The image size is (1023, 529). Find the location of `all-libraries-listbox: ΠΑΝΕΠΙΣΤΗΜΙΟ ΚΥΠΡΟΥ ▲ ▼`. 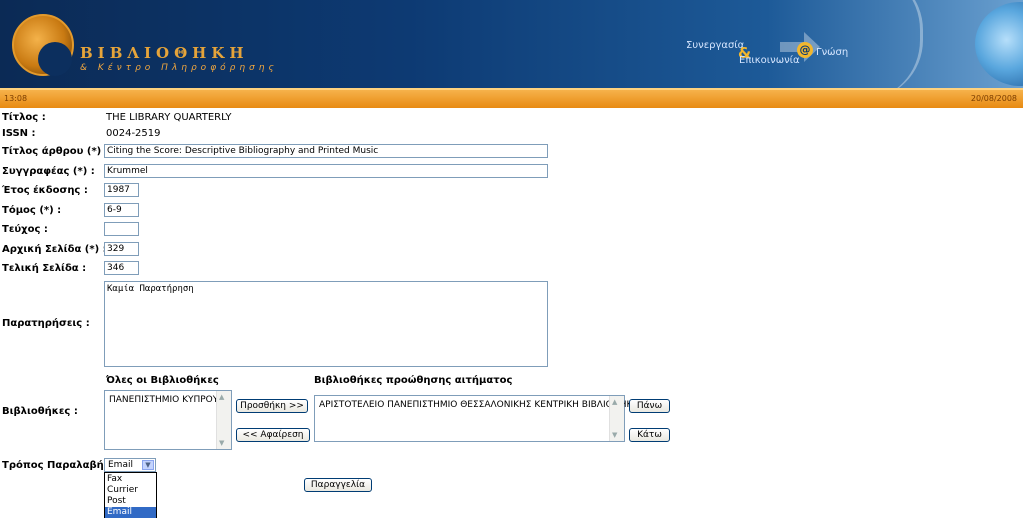

all-libraries-listbox: ΠΑΝΕΠΙΣΤΗΜΙΟ ΚΥΠΡΟΥ ▲ ▼ is located at coordinates (168, 420).